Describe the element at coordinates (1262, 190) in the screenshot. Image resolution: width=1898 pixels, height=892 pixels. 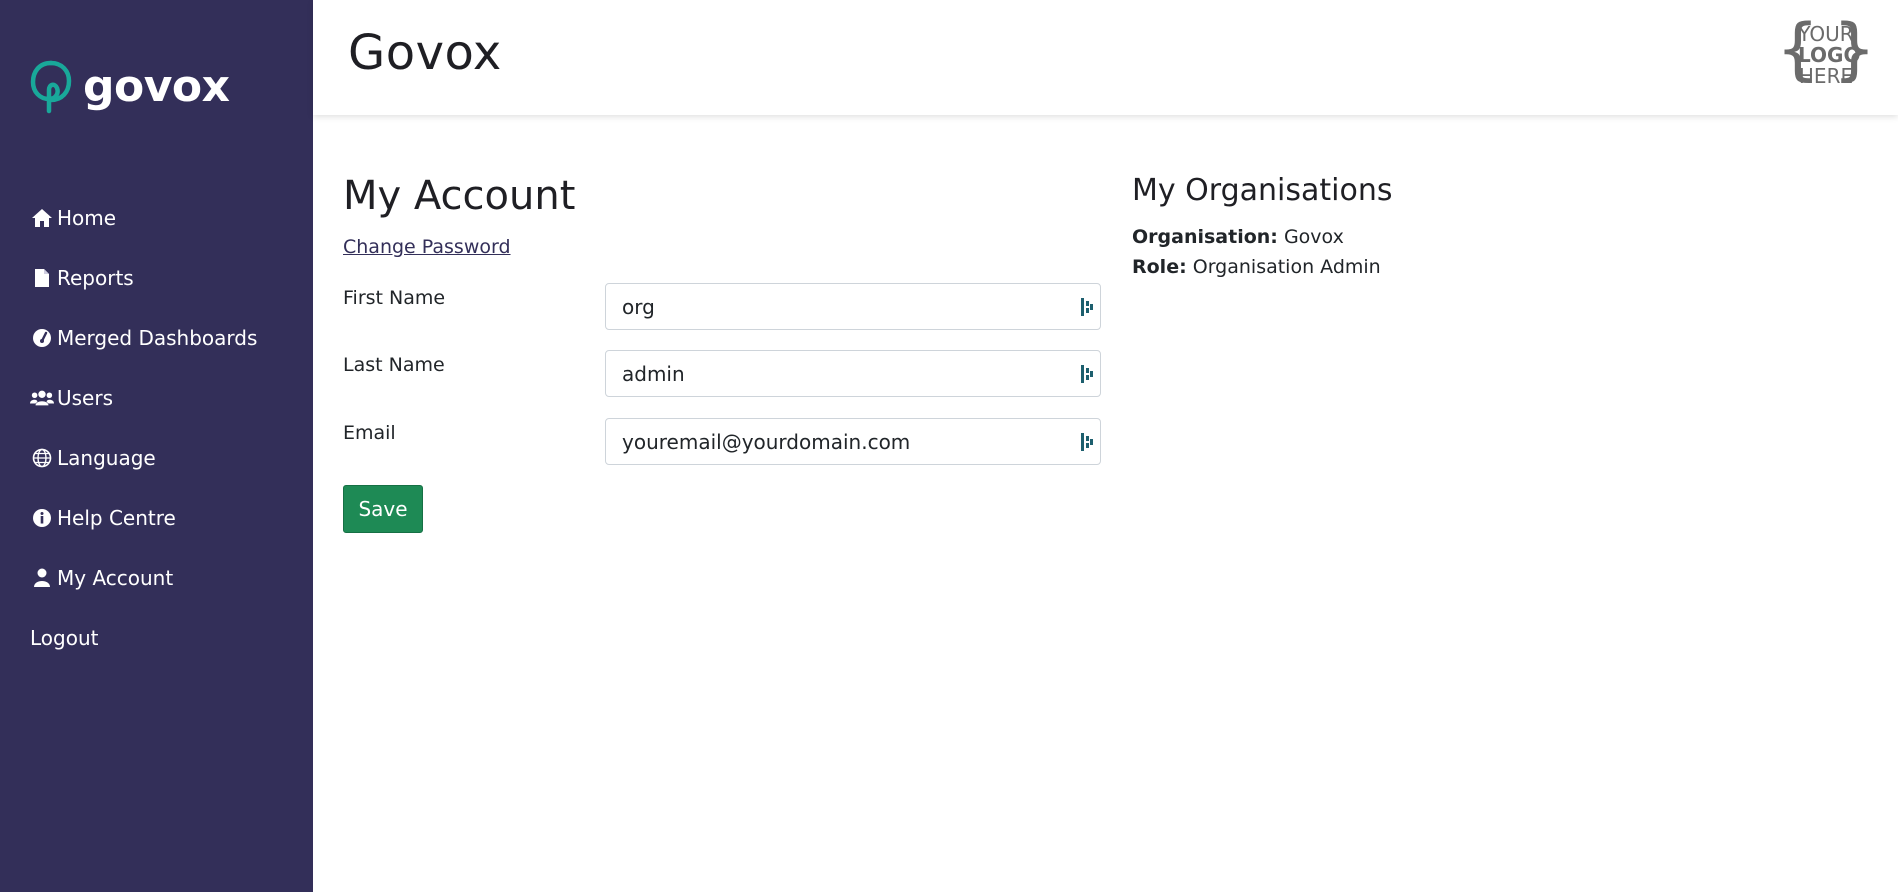
I see `organisations-title: My Organisations` at that location.